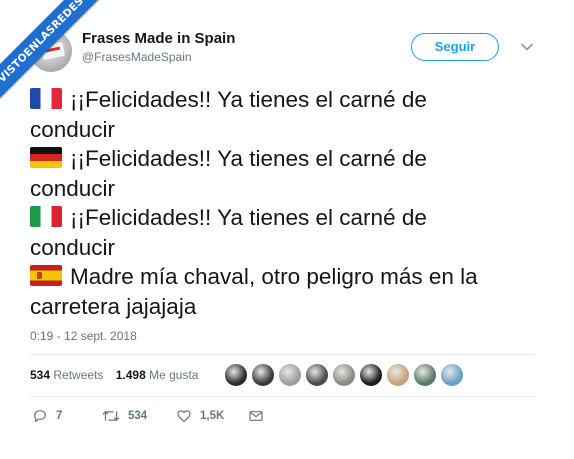 This screenshot has width=574, height=459. Describe the element at coordinates (138, 416) in the screenshot. I see `retweet-count: 534` at that location.